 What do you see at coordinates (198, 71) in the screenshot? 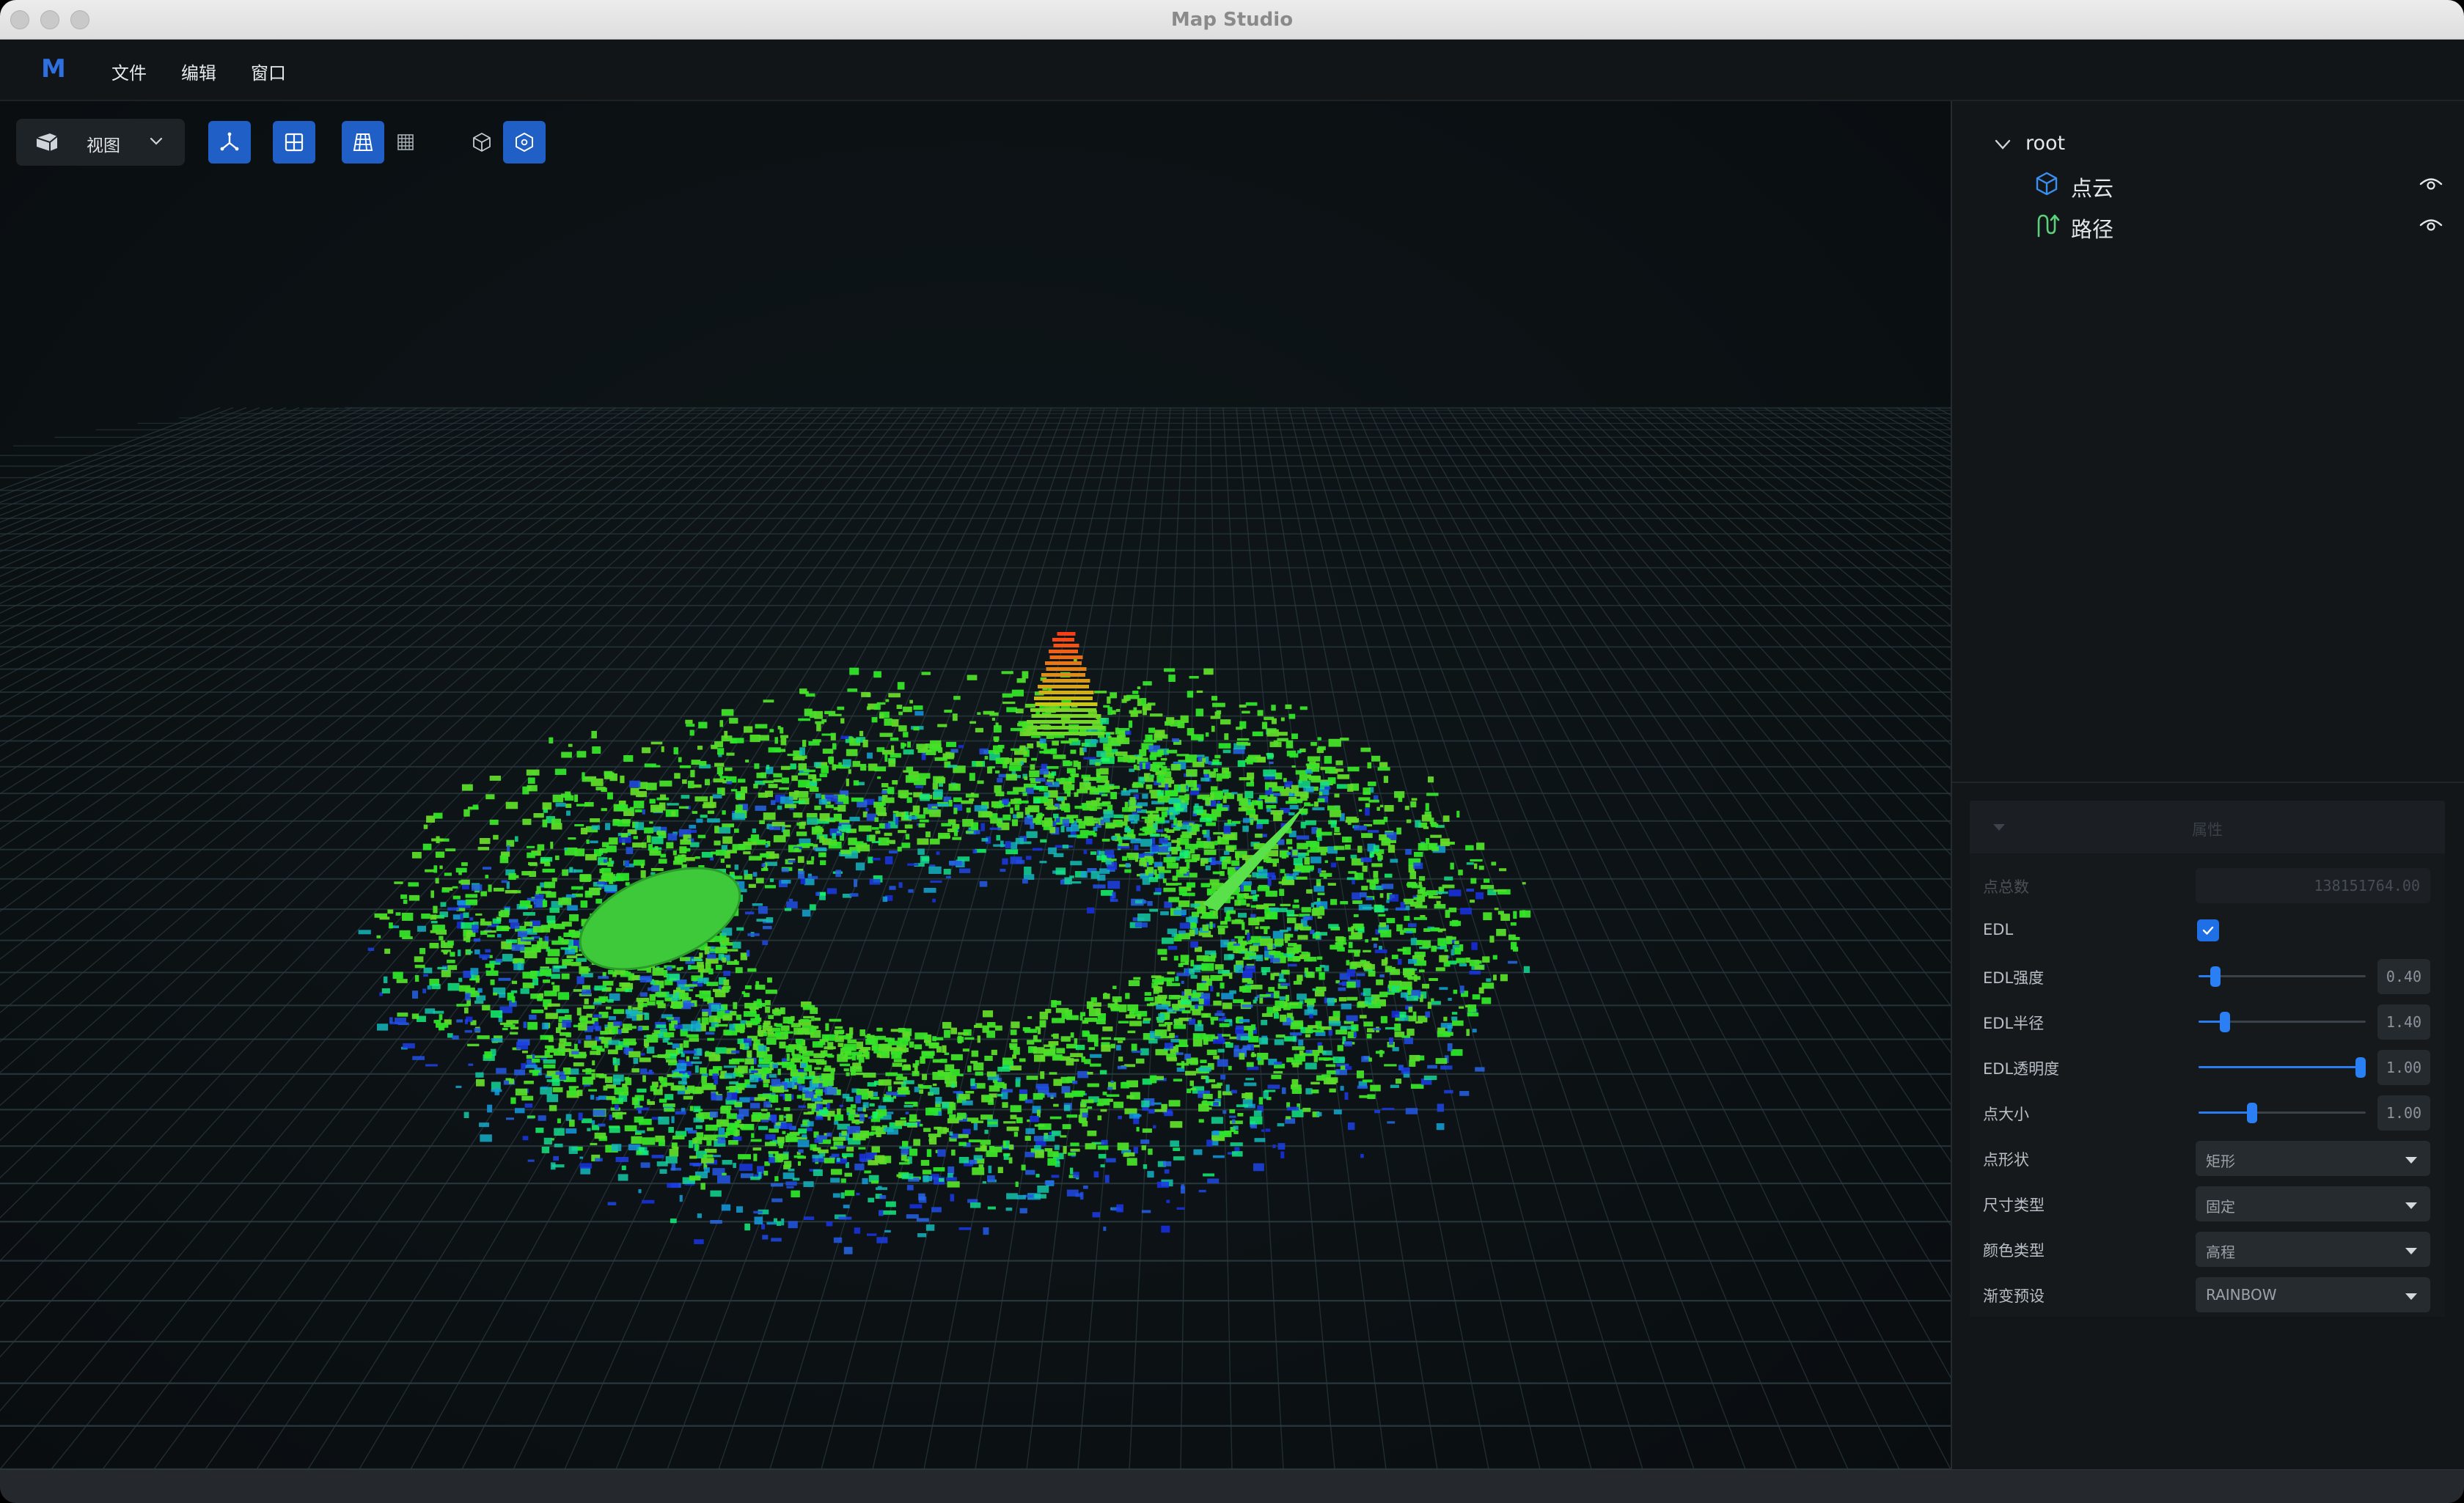
I see `menu-edit: 编辑` at bounding box center [198, 71].